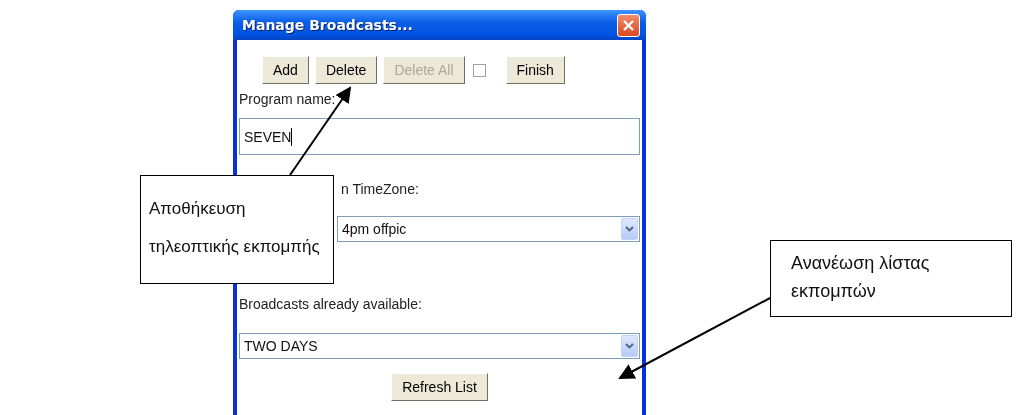 The width and height of the screenshot is (1016, 415). What do you see at coordinates (346, 70) in the screenshot?
I see `toolbar-button: Delete` at bounding box center [346, 70].